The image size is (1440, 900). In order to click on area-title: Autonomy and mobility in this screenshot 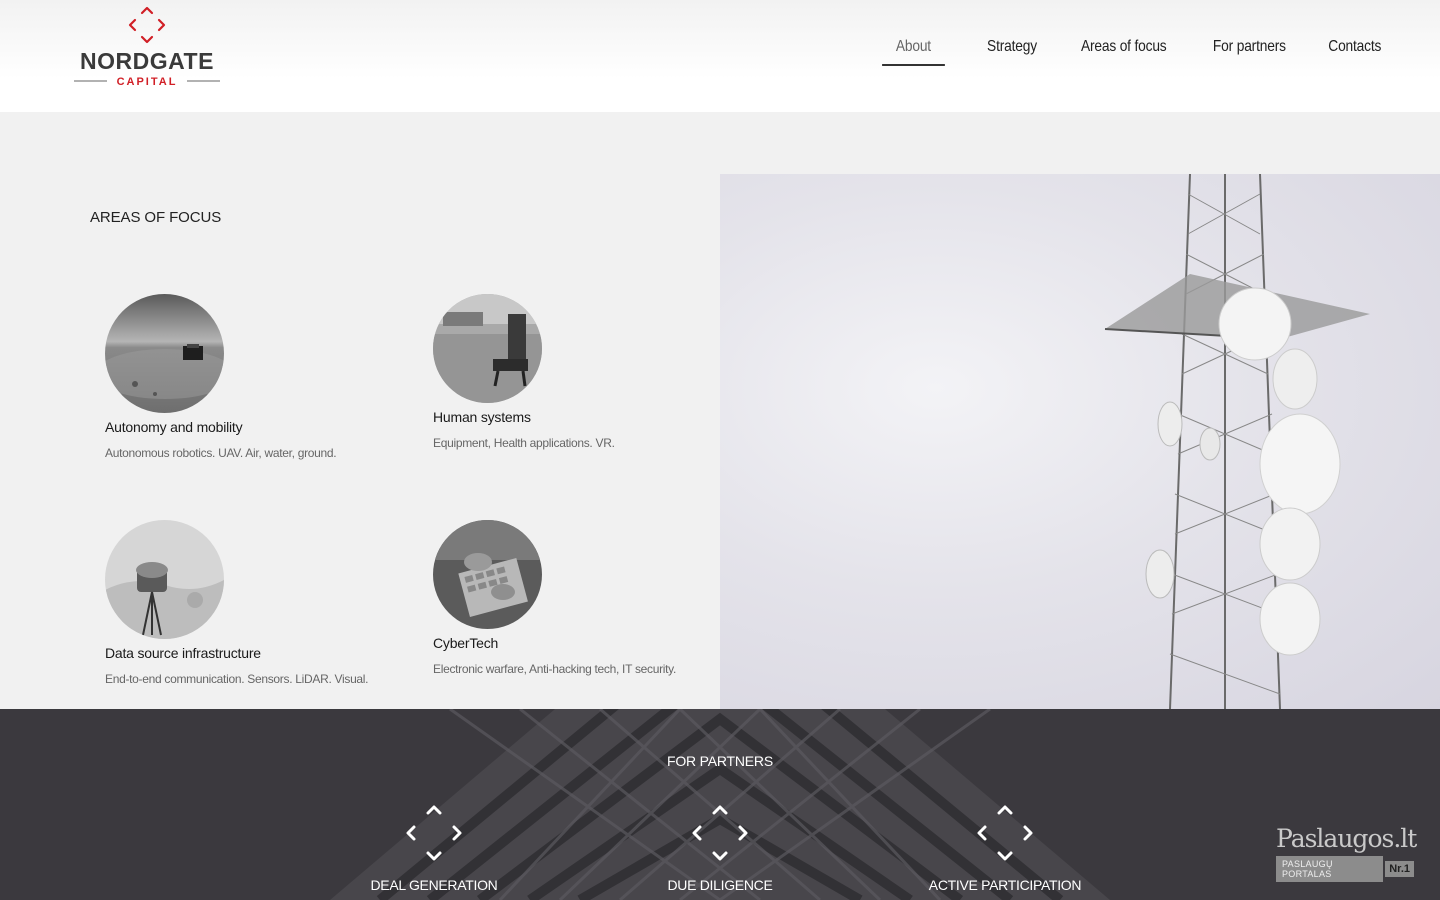, I will do `click(174, 427)`.